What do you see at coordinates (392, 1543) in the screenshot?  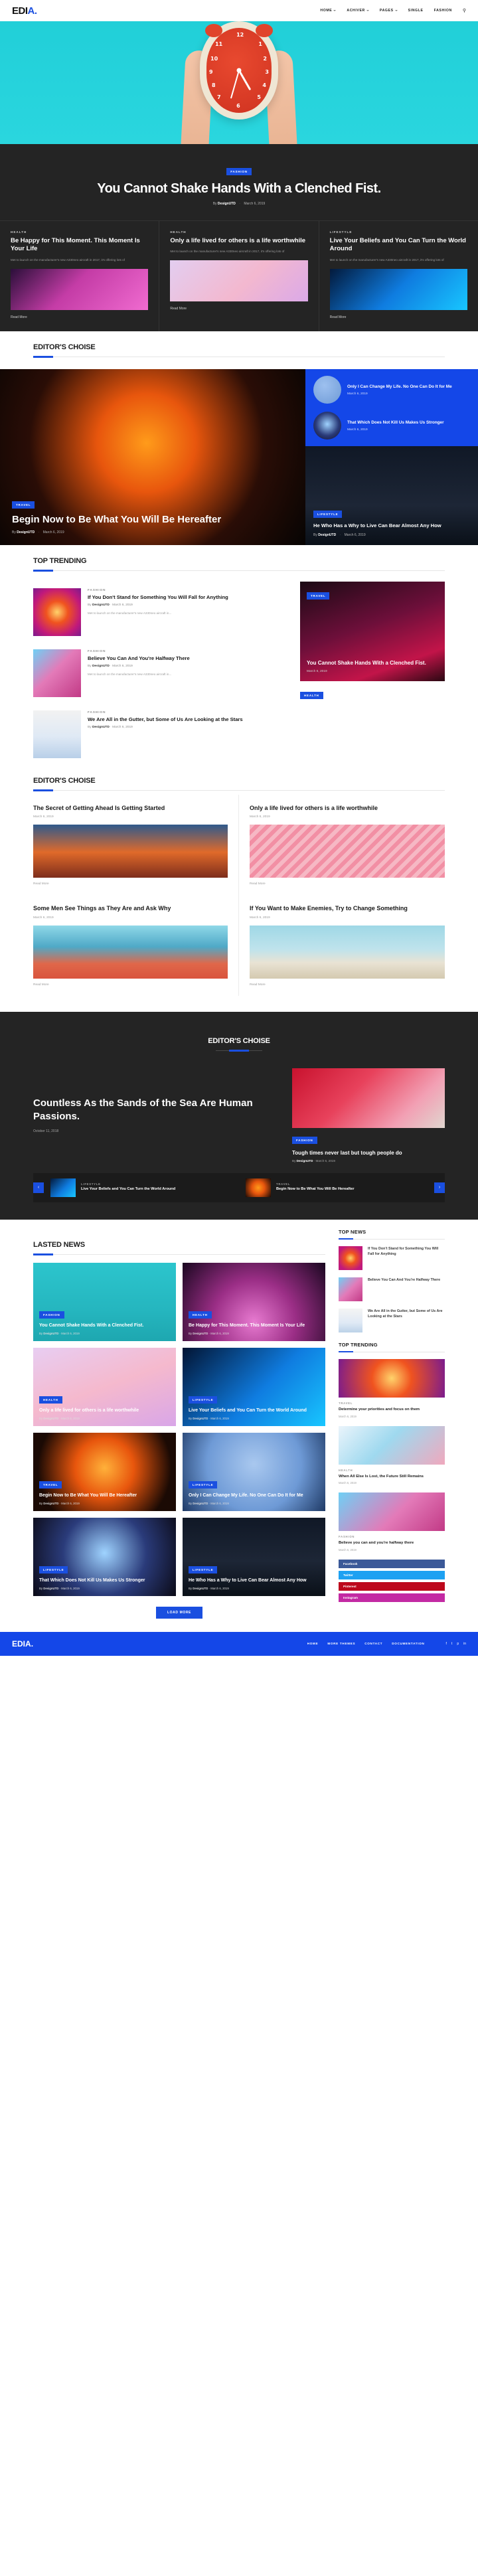 I see `card-title: Believe you can and you're halfway there` at bounding box center [392, 1543].